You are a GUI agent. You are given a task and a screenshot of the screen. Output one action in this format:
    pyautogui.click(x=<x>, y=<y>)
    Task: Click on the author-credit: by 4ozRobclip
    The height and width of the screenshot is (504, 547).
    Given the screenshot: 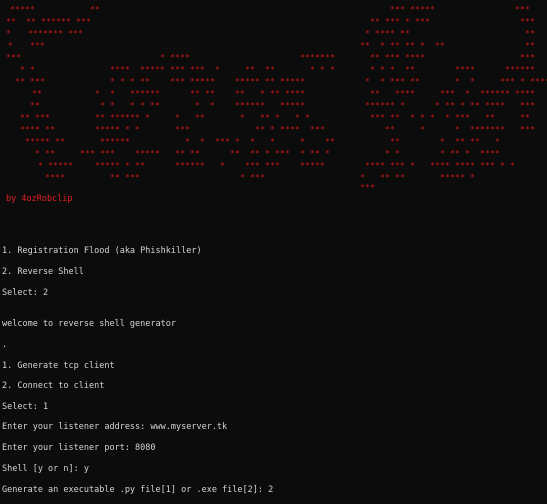 What is the action you would take?
    pyautogui.click(x=39, y=199)
    